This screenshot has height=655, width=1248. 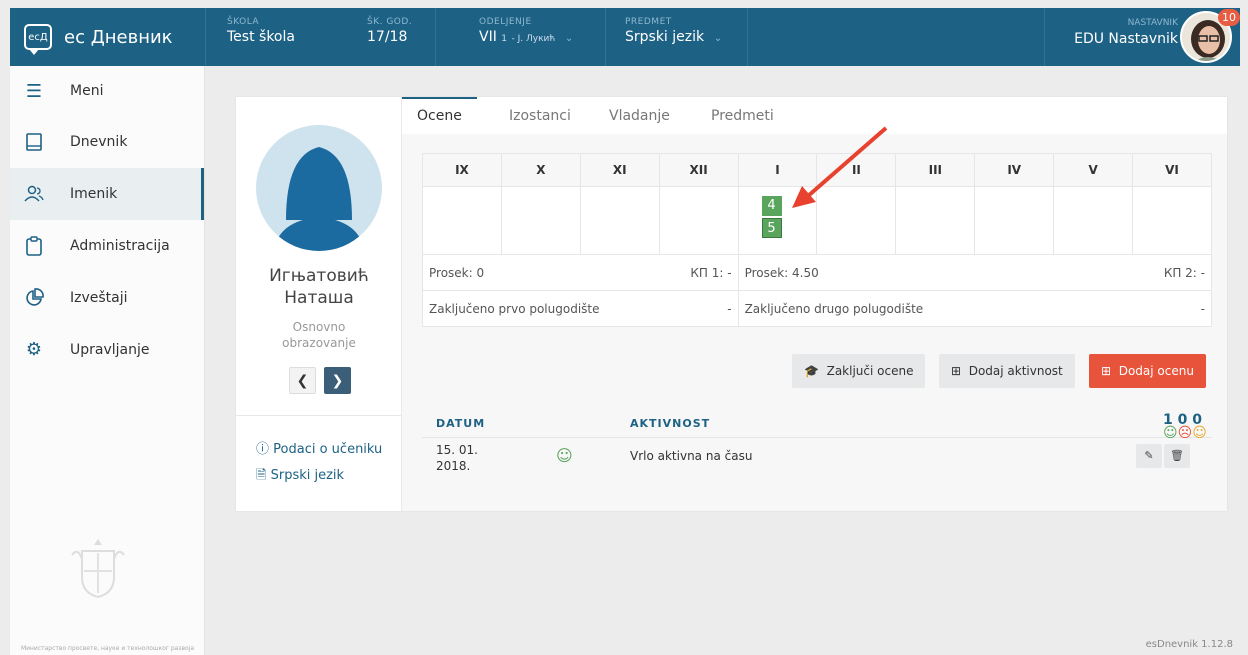 What do you see at coordinates (1014, 170) in the screenshot?
I see `month-header: IV` at bounding box center [1014, 170].